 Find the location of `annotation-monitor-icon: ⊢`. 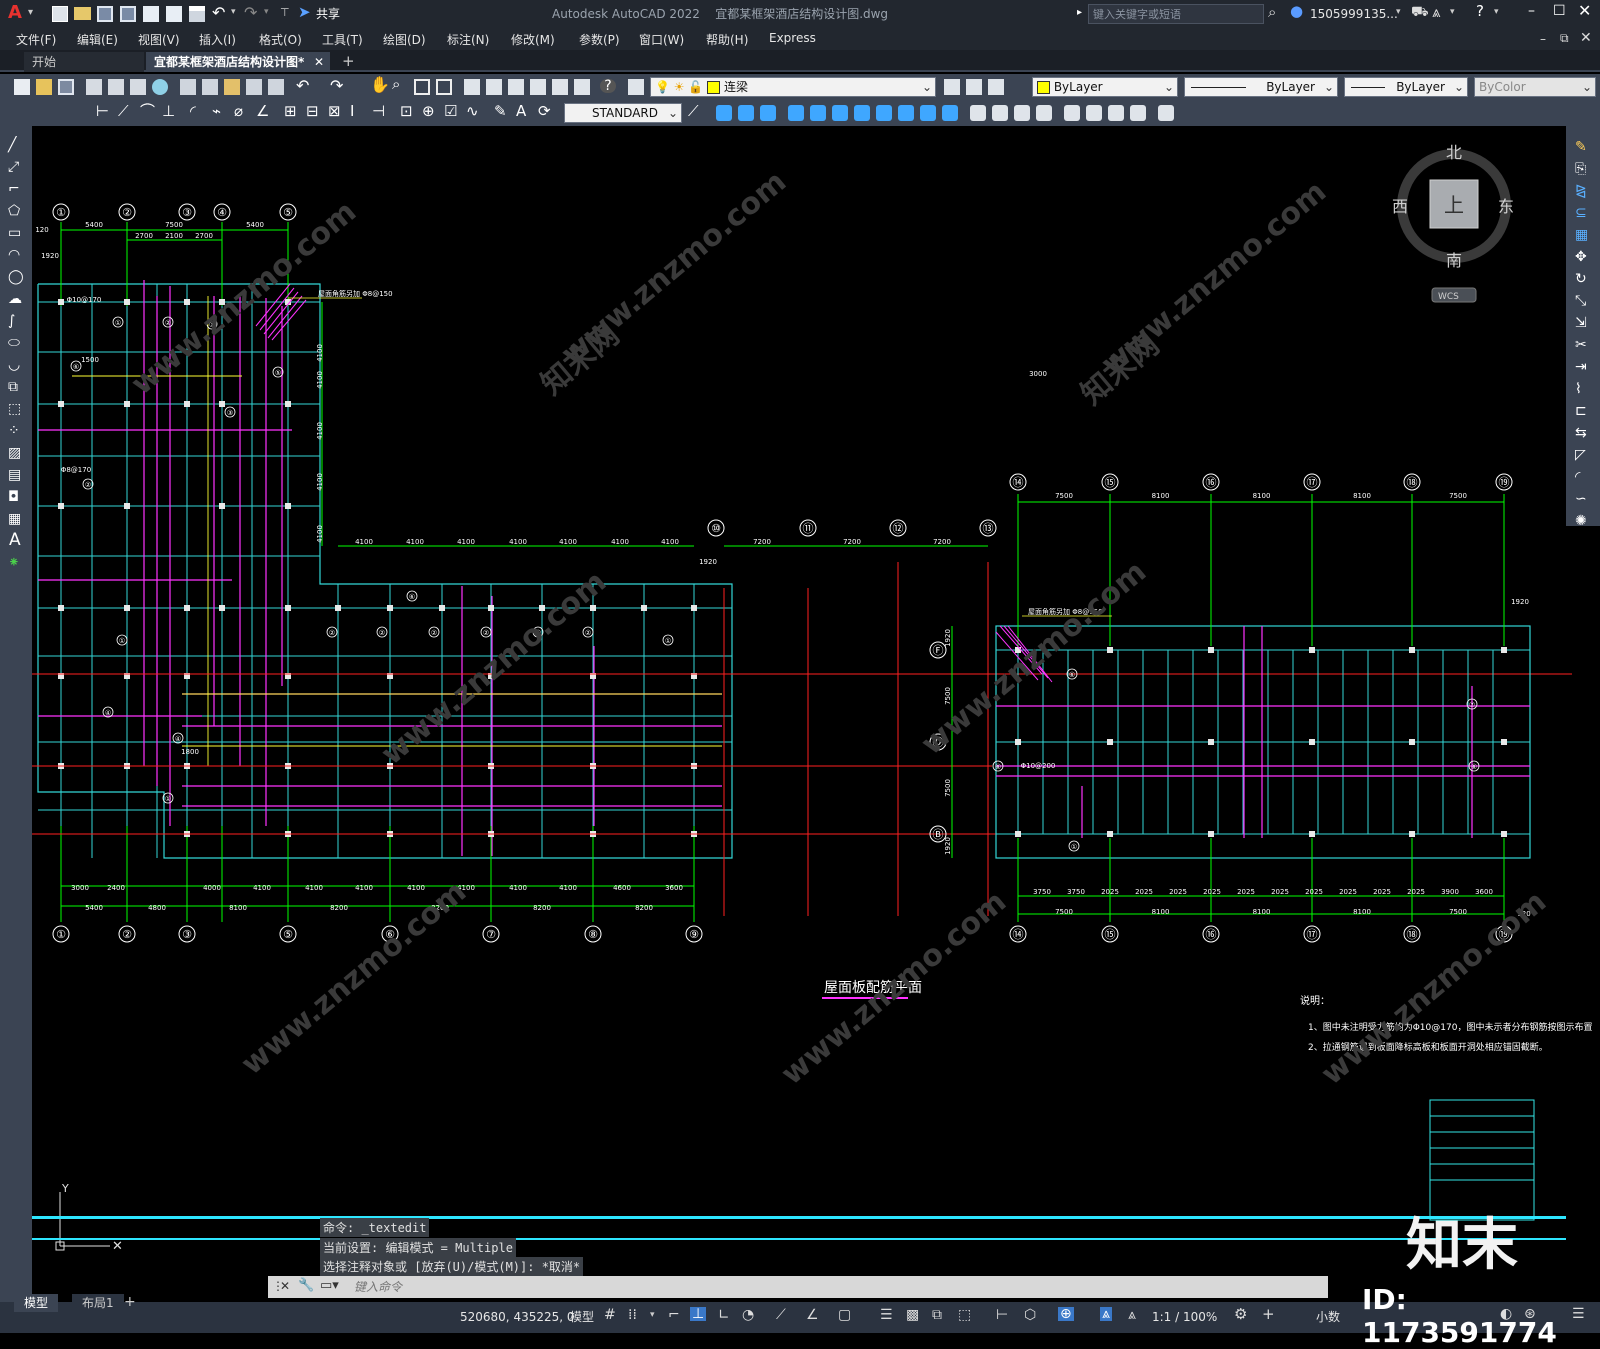

annotation-monitor-icon: ⊢ is located at coordinates (1002, 1315).